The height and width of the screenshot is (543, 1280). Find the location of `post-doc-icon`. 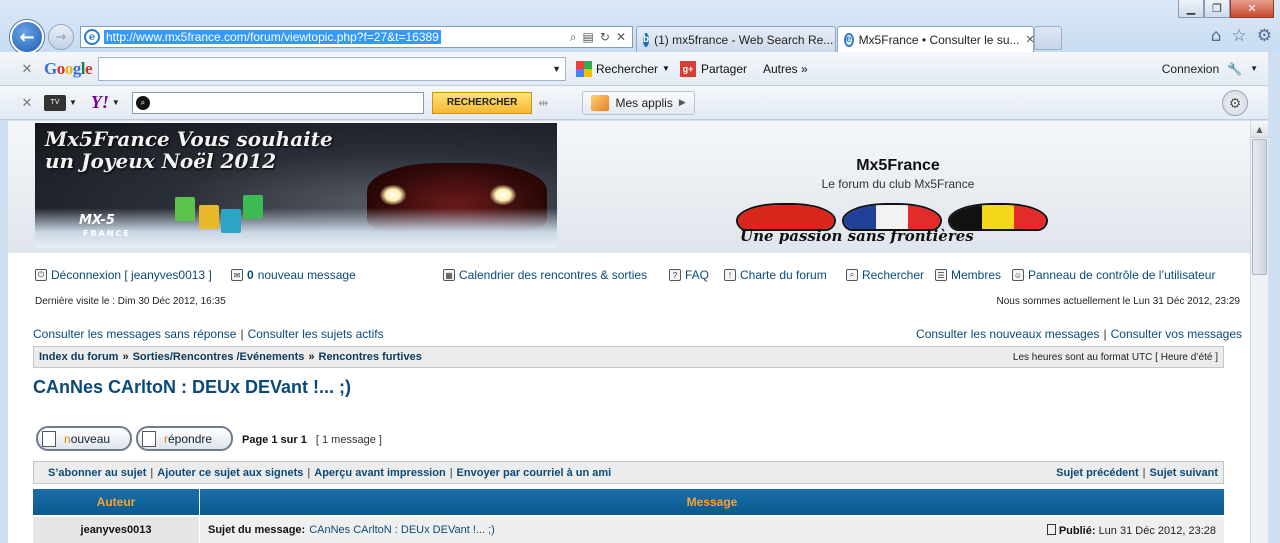

post-doc-icon is located at coordinates (1051, 529).